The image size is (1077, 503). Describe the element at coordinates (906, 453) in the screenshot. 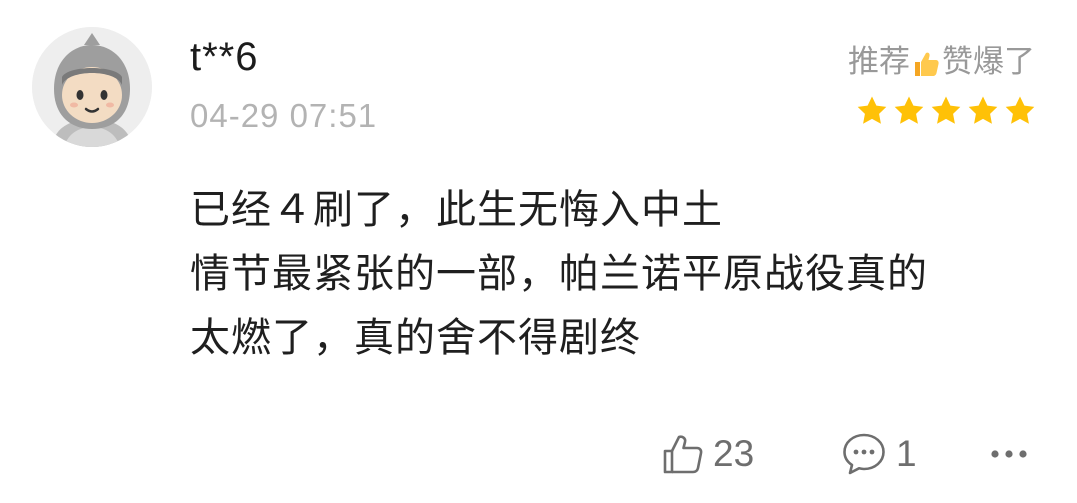

I see `comment-count: 1` at that location.